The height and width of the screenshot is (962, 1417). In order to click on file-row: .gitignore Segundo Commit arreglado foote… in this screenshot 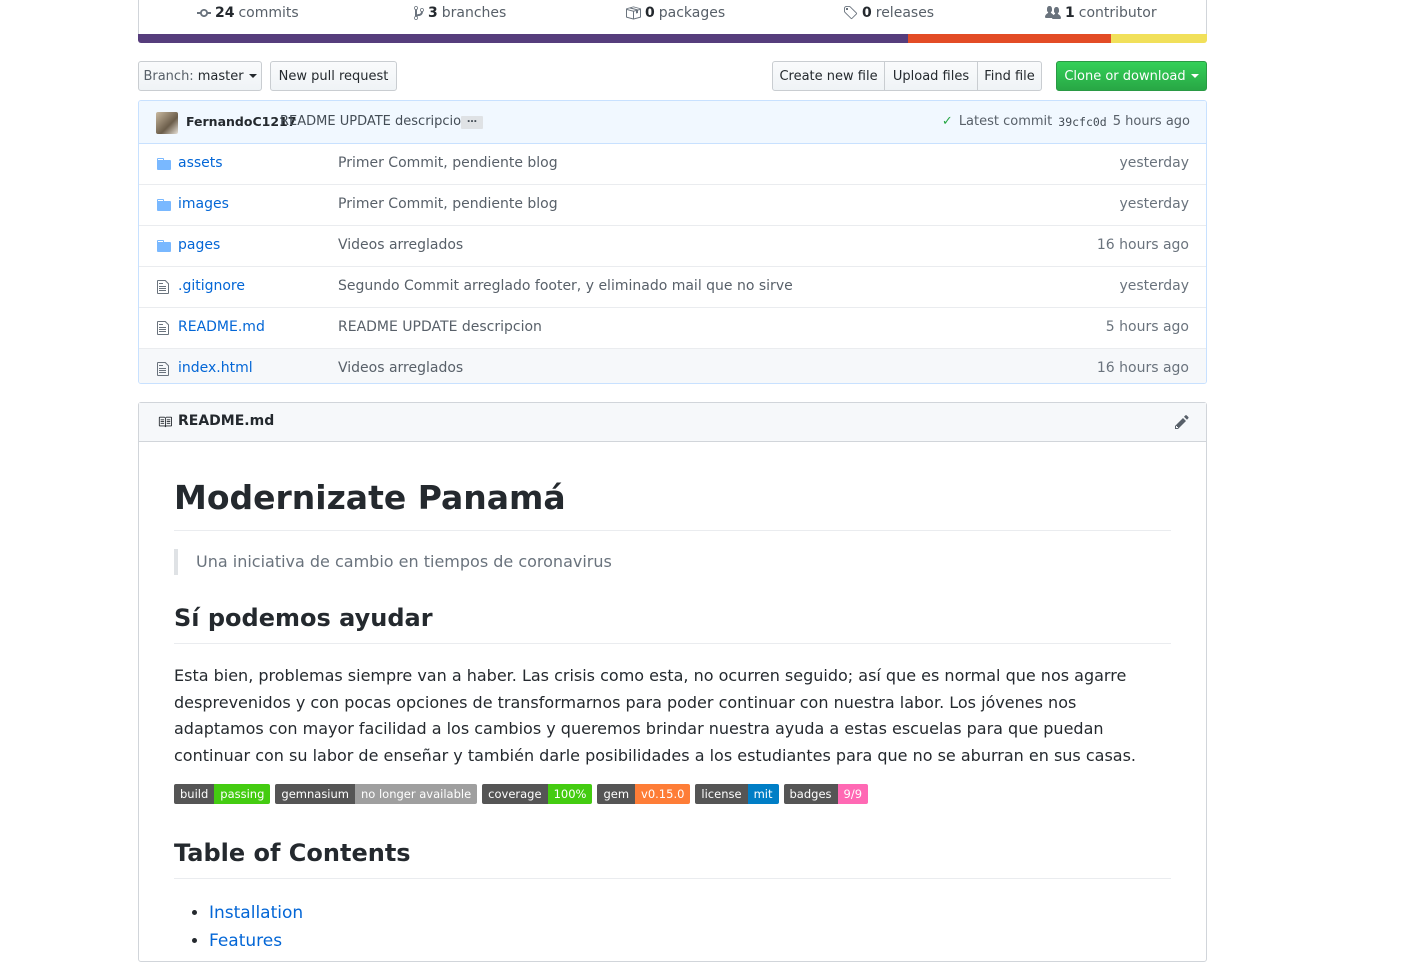, I will do `click(672, 286)`.